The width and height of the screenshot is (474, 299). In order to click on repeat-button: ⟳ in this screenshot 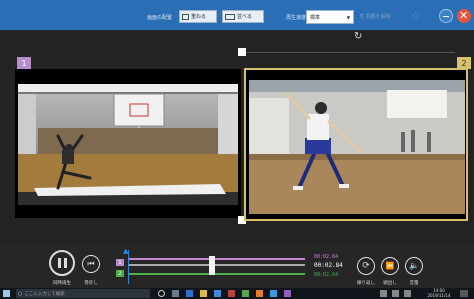, I will do `click(366, 266)`.